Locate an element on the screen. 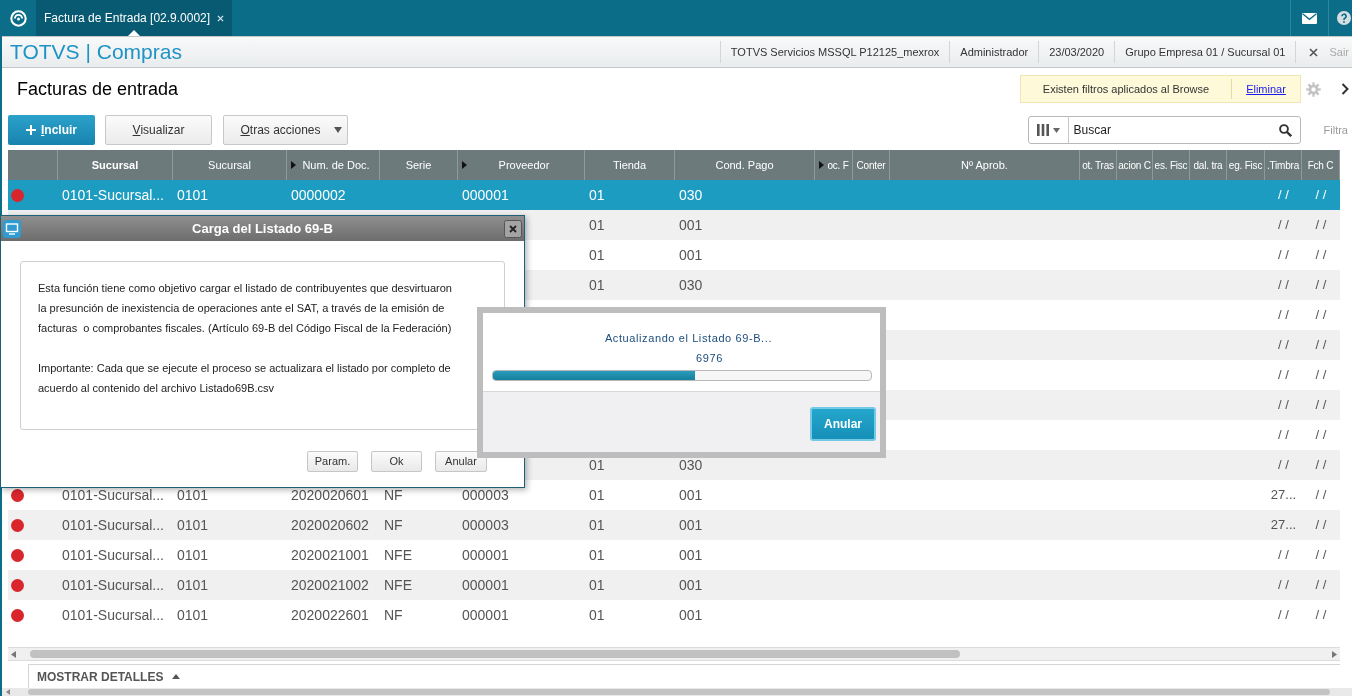 The height and width of the screenshot is (696, 1352). monitor-icon is located at coordinates (12, 228).